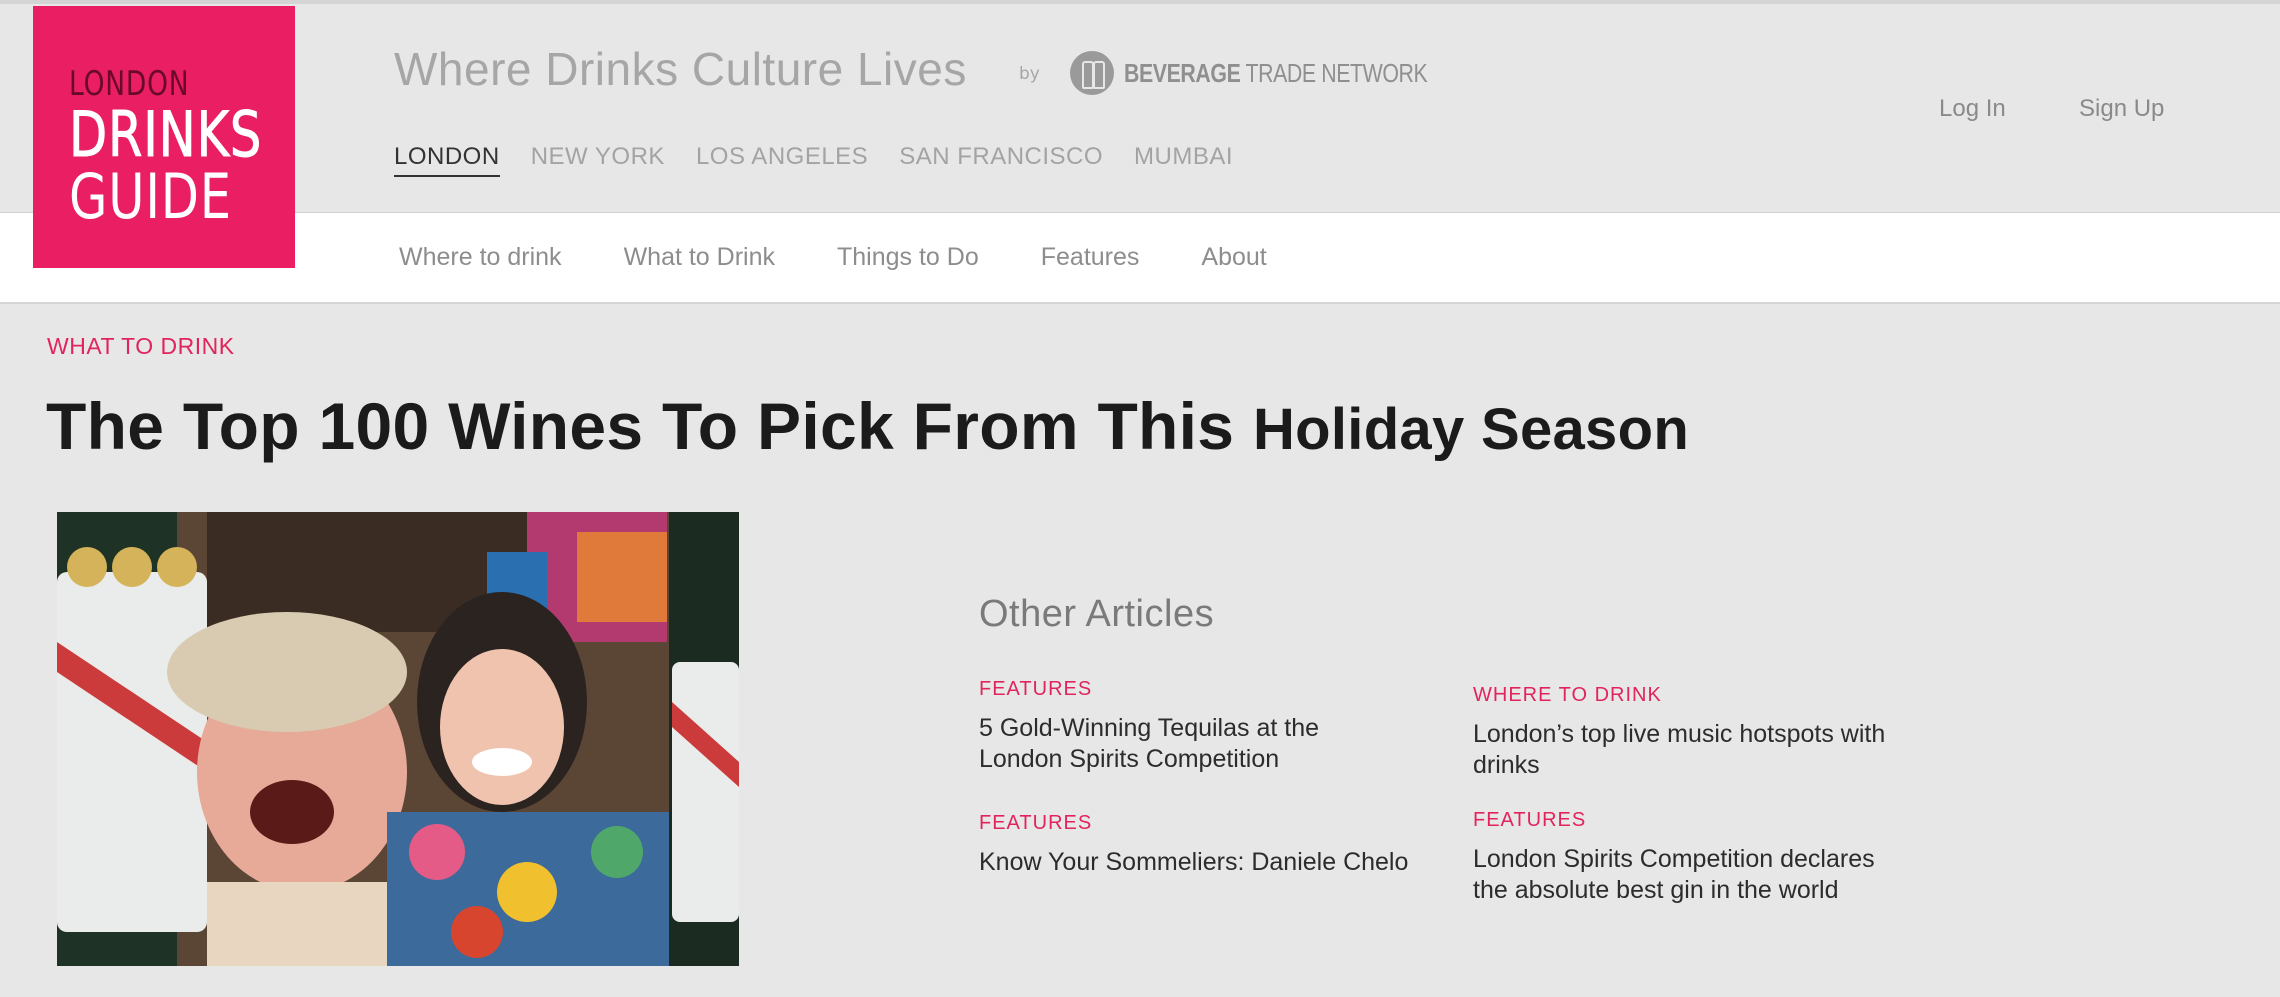 The image size is (2280, 997). I want to click on city-los-angeles: LOS ANGELES, so click(782, 160).